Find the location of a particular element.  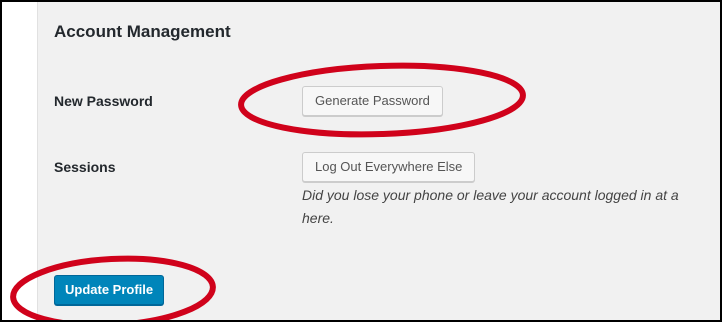

sessions-label: Sessions is located at coordinates (85, 167).